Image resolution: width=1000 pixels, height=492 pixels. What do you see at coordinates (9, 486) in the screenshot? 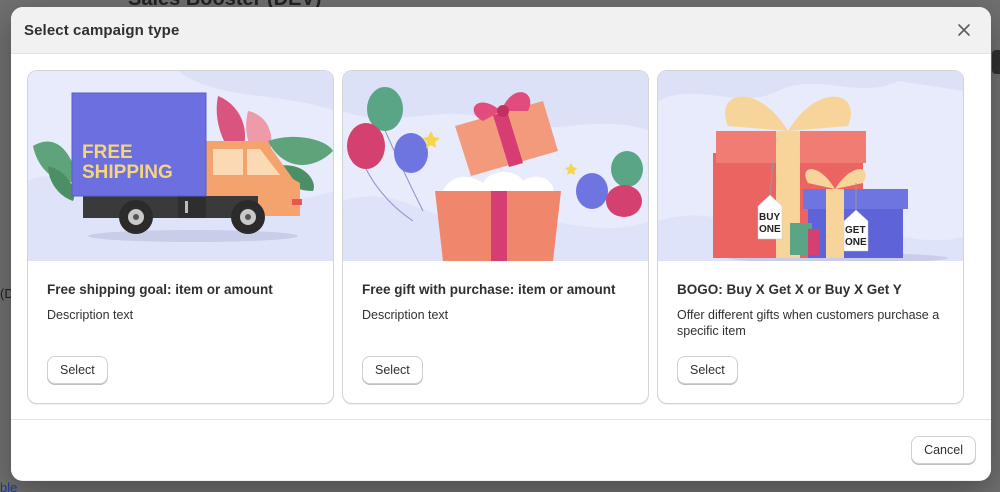
I see `background-bottom-link: ble` at bounding box center [9, 486].